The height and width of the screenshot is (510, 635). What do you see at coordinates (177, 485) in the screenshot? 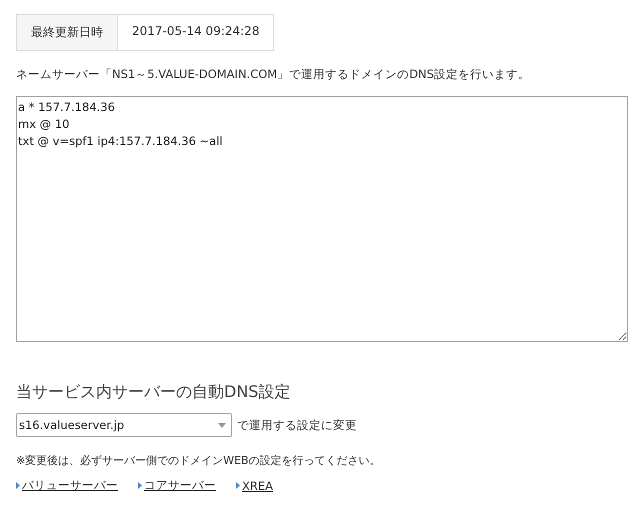
I see `server-link: コアサーバー` at bounding box center [177, 485].